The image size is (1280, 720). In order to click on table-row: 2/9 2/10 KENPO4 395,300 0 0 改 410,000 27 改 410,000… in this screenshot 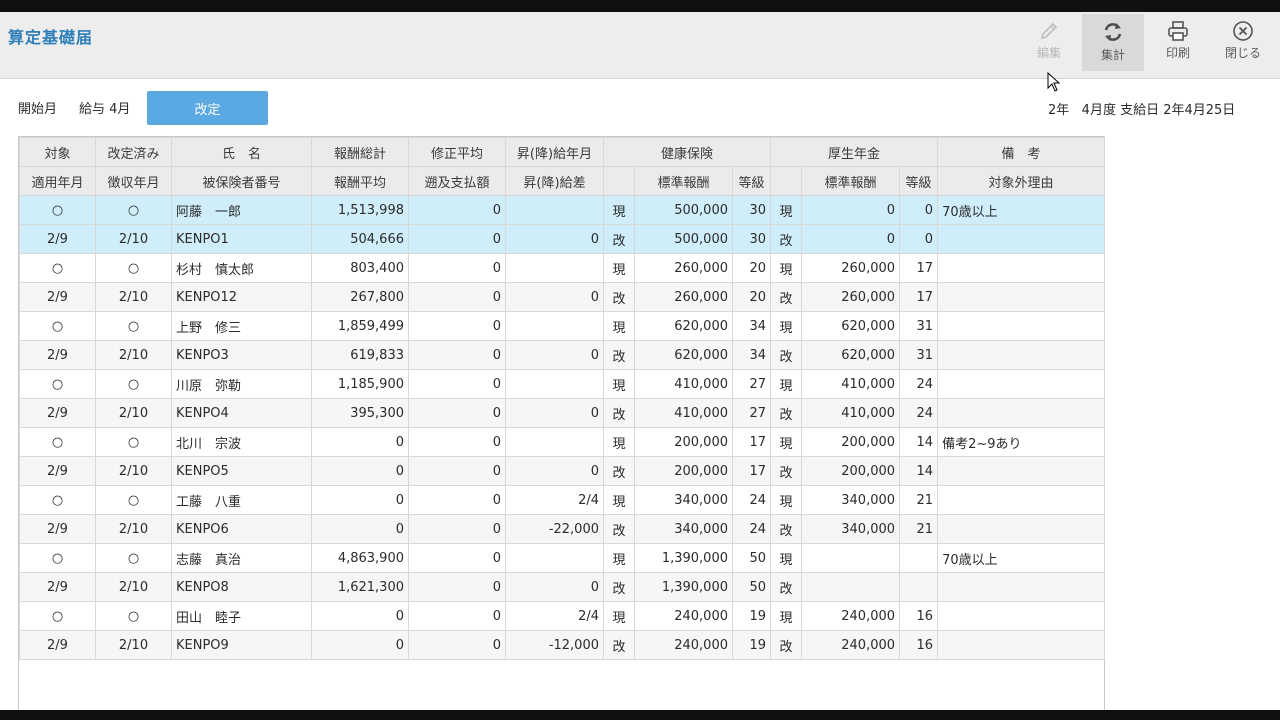, I will do `click(562, 413)`.